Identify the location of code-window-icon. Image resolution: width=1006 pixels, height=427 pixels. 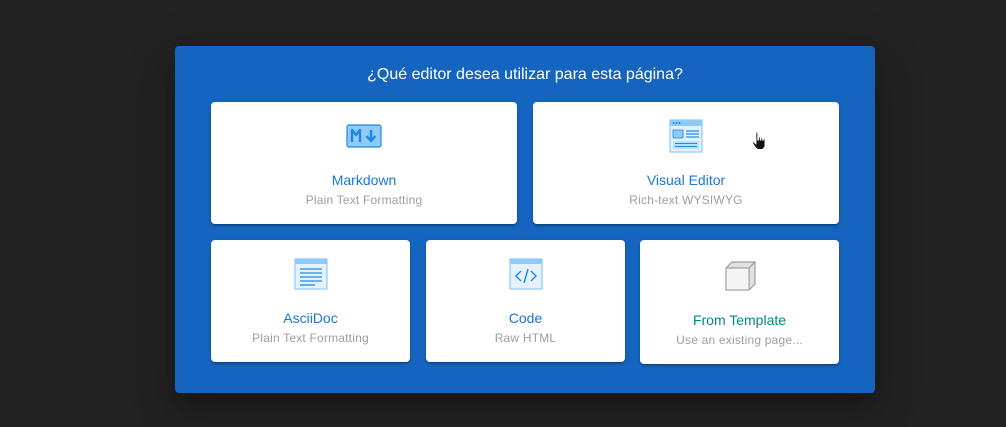
(526, 274).